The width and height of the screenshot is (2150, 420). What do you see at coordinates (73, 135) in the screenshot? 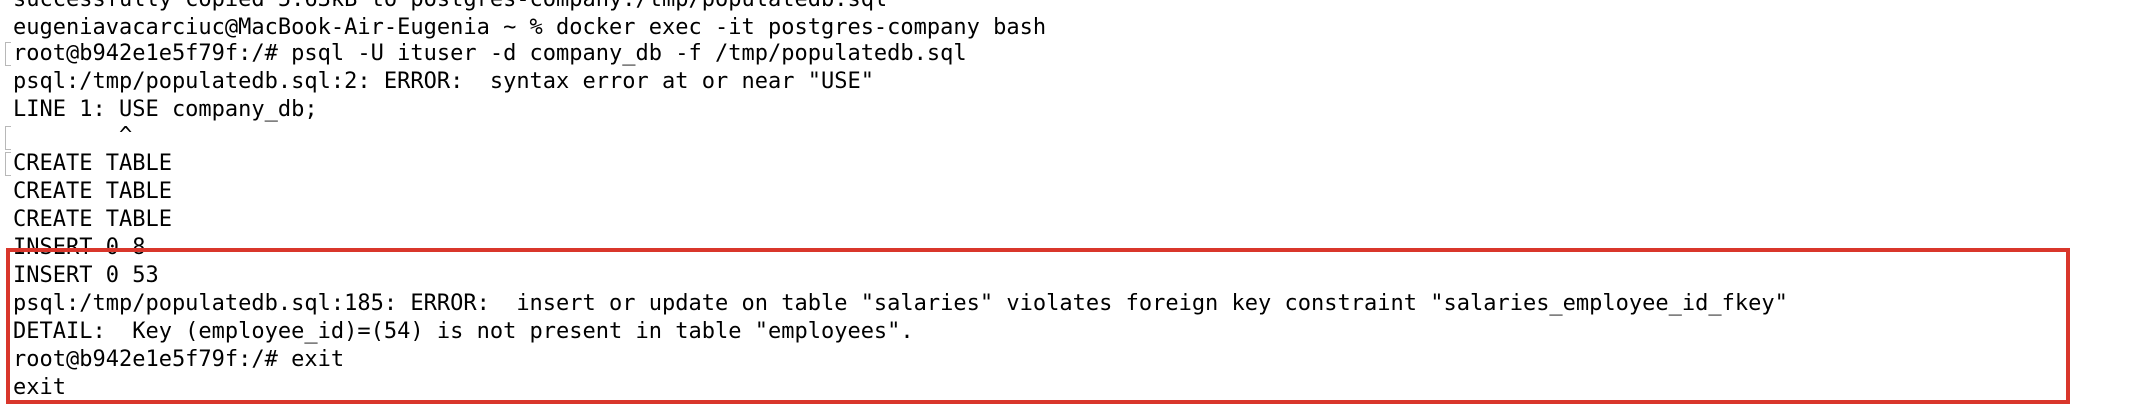
I see `terminal-line: ^` at bounding box center [73, 135].